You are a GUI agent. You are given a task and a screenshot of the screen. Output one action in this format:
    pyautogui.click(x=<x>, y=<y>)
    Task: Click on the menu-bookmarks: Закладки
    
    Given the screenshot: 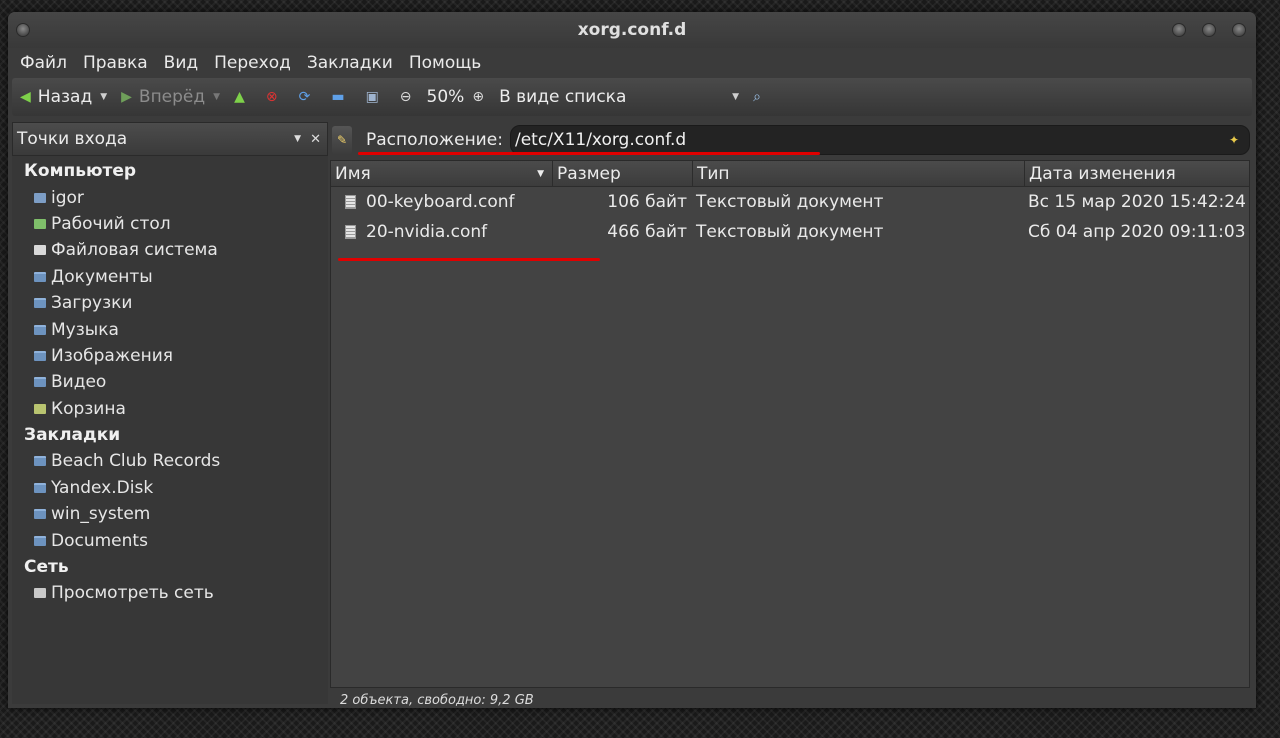 What is the action you would take?
    pyautogui.click(x=350, y=63)
    